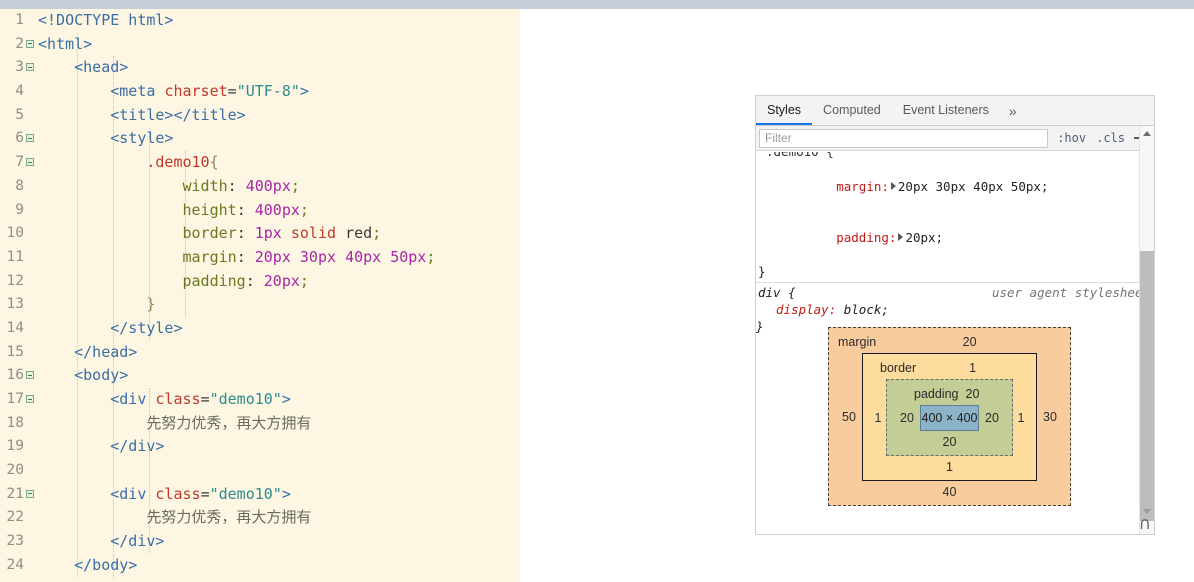  What do you see at coordinates (260, 353) in the screenshot?
I see `code-line: 15 </head>` at bounding box center [260, 353].